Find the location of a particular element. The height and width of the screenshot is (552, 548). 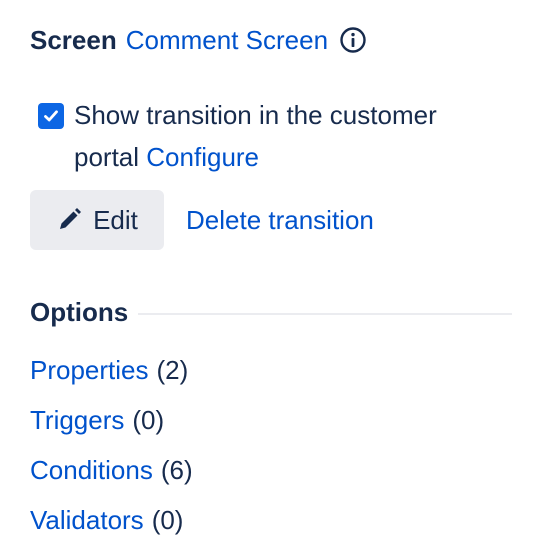

pencil-icon is located at coordinates (69, 220).